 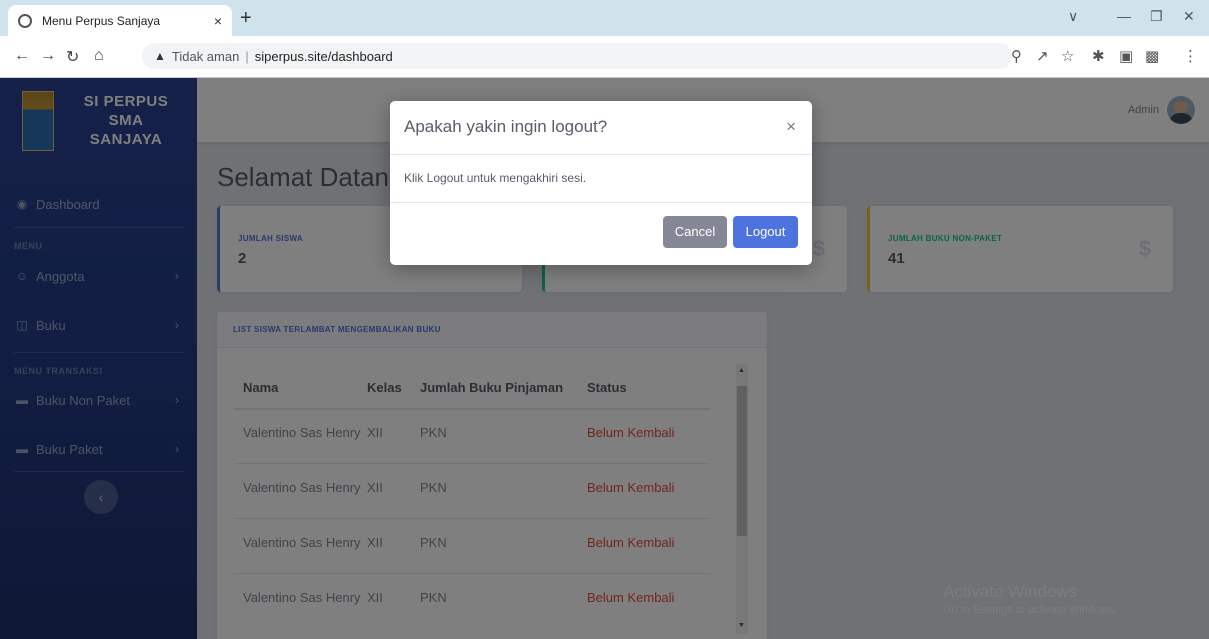 What do you see at coordinates (1189, 16) in the screenshot?
I see `window-close-icon: ✕` at bounding box center [1189, 16].